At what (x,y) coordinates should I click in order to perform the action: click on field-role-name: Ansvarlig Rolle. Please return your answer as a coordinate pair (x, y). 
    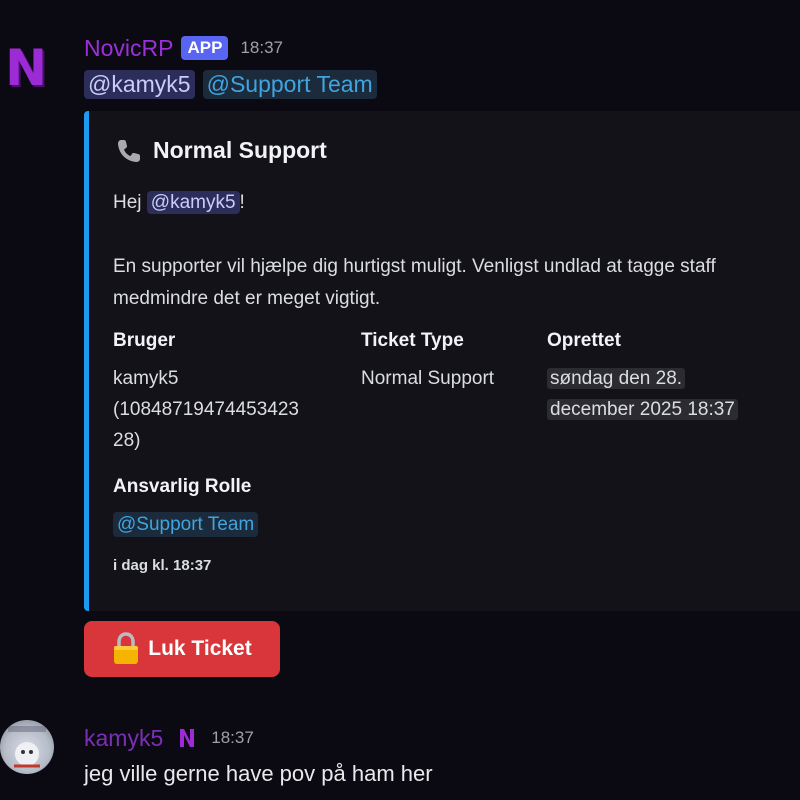
    Looking at the image, I should click on (182, 486).